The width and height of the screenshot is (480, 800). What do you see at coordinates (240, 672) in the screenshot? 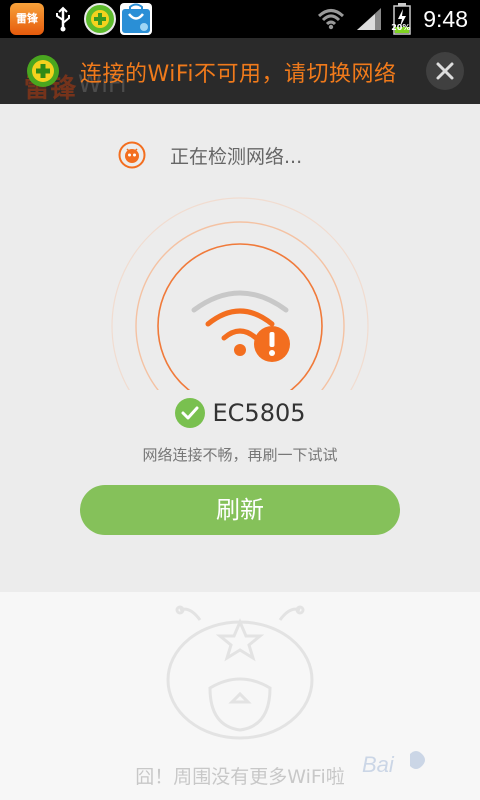
I see `mascot-illustration` at bounding box center [240, 672].